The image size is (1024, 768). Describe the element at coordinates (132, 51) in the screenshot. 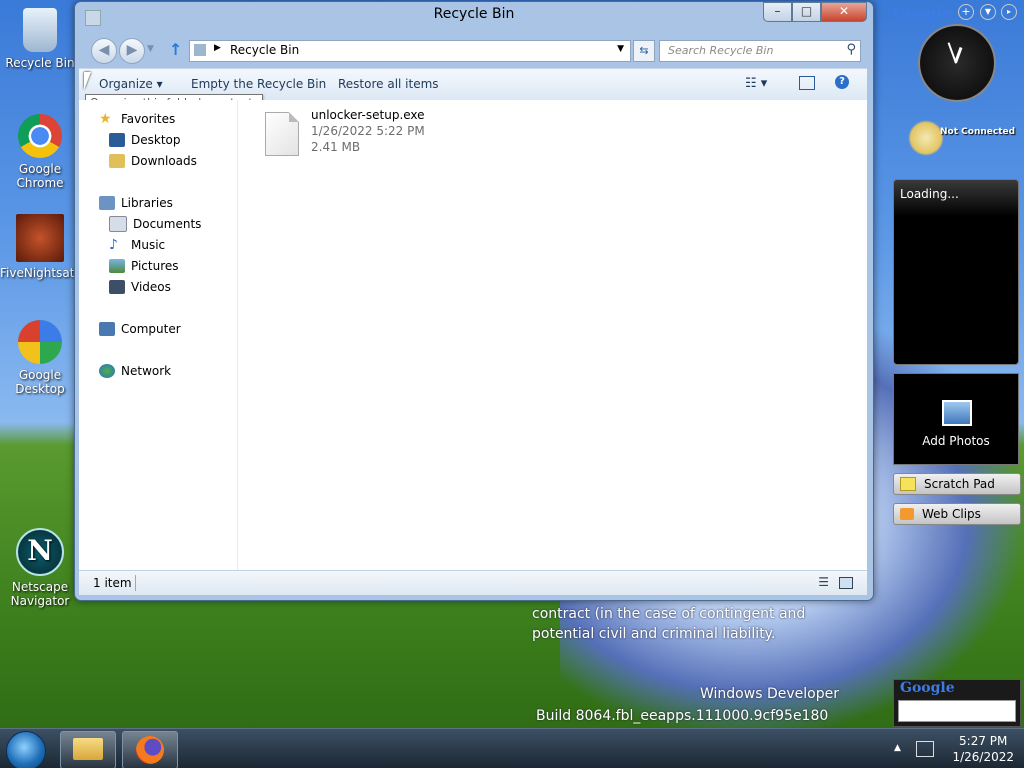

I see `forward-button: ▶` at that location.